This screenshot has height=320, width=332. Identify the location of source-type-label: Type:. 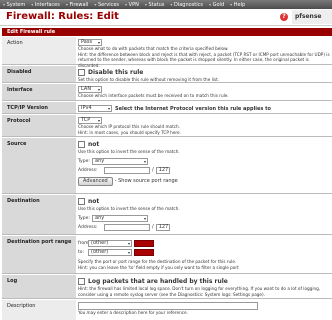
(84, 161).